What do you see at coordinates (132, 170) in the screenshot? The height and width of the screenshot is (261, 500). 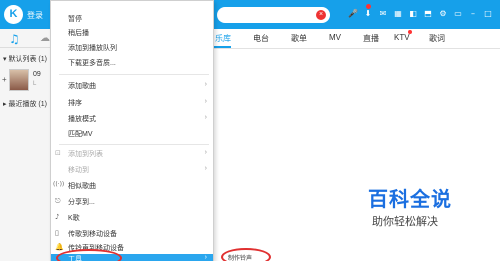 I see `menu-item-move-to: 移动到 ›` at bounding box center [132, 170].